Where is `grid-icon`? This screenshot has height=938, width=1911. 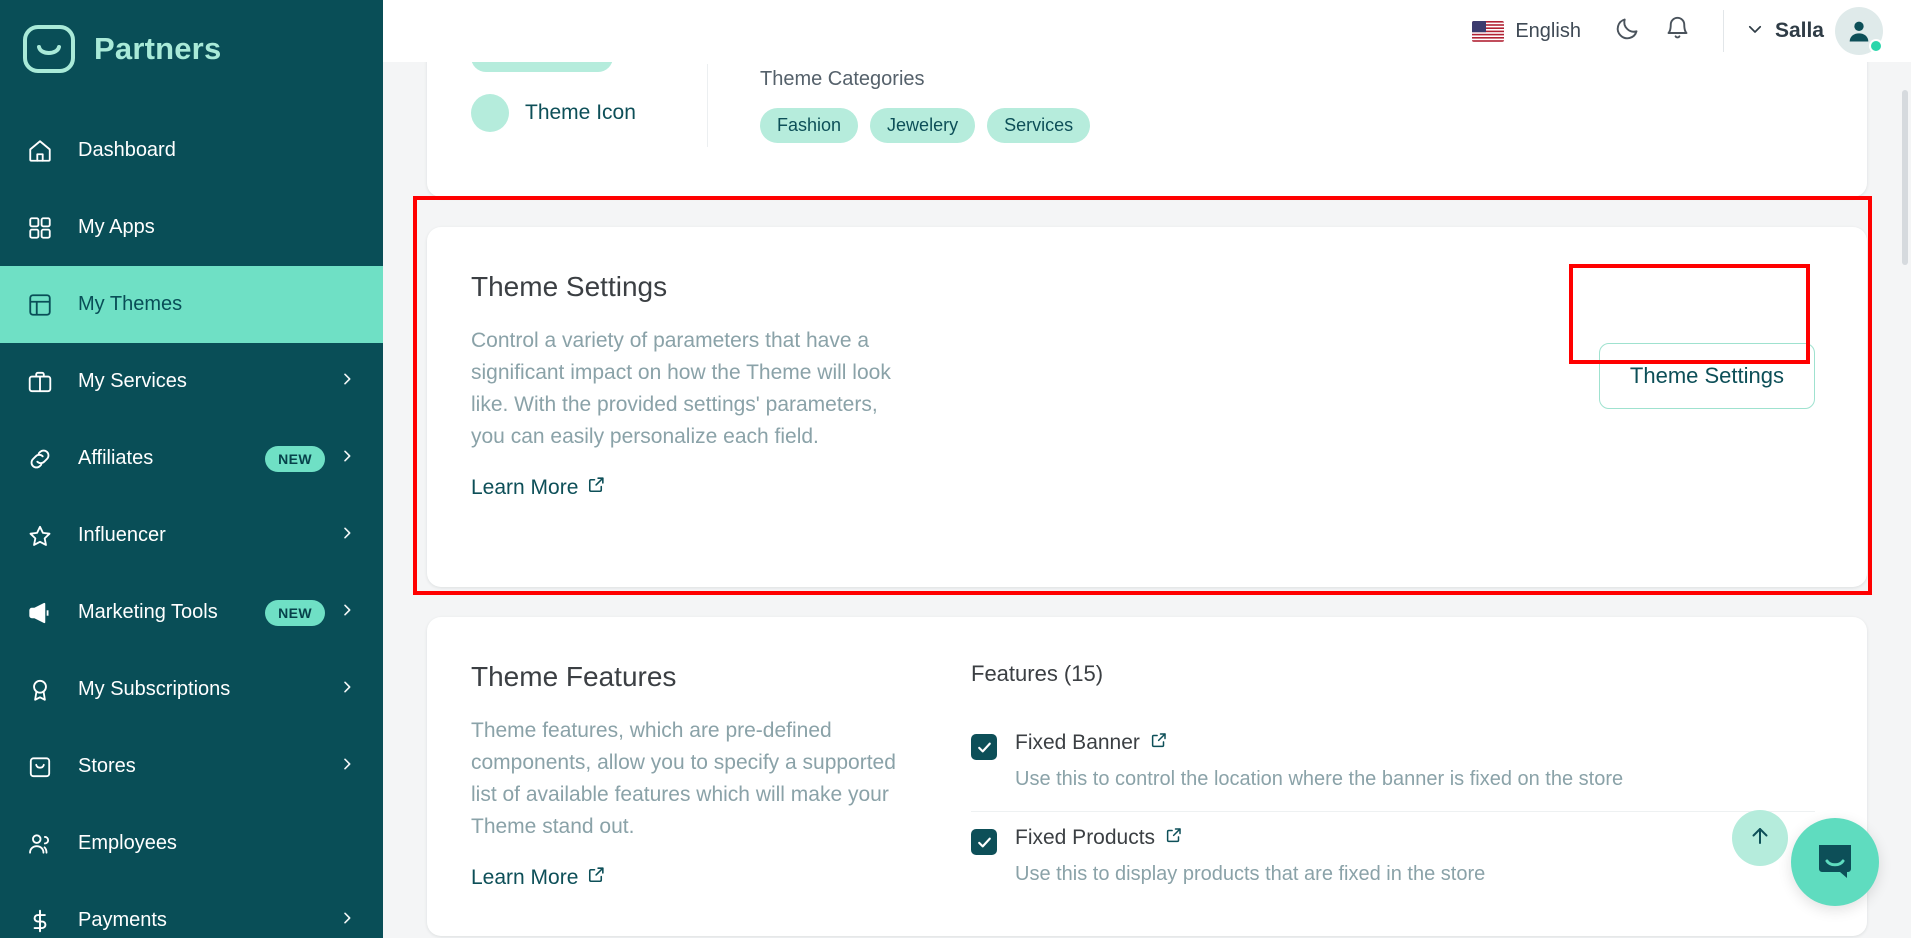
grid-icon is located at coordinates (40, 228).